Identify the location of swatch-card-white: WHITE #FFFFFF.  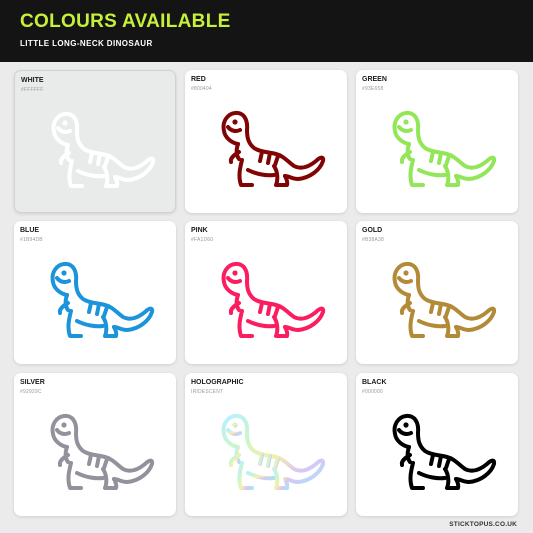
(95, 141).